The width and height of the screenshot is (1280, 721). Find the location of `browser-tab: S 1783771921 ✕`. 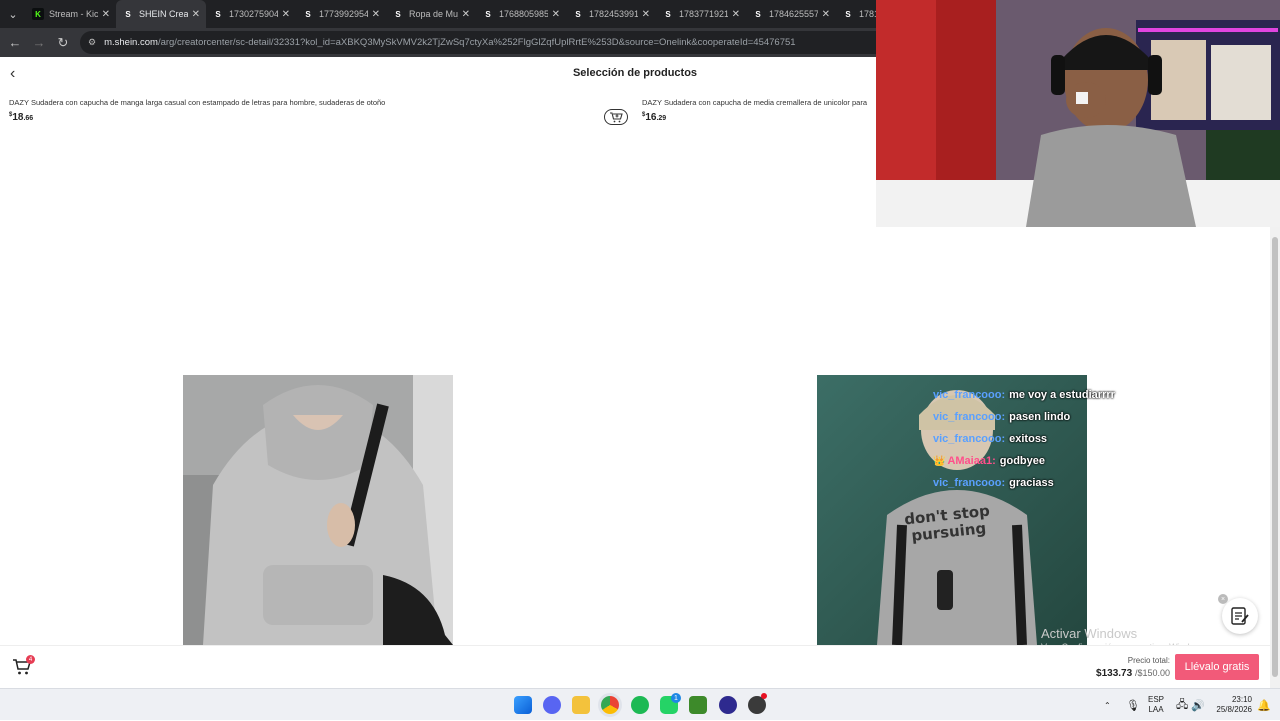

browser-tab: S 1783771921 ✕ is located at coordinates (701, 14).